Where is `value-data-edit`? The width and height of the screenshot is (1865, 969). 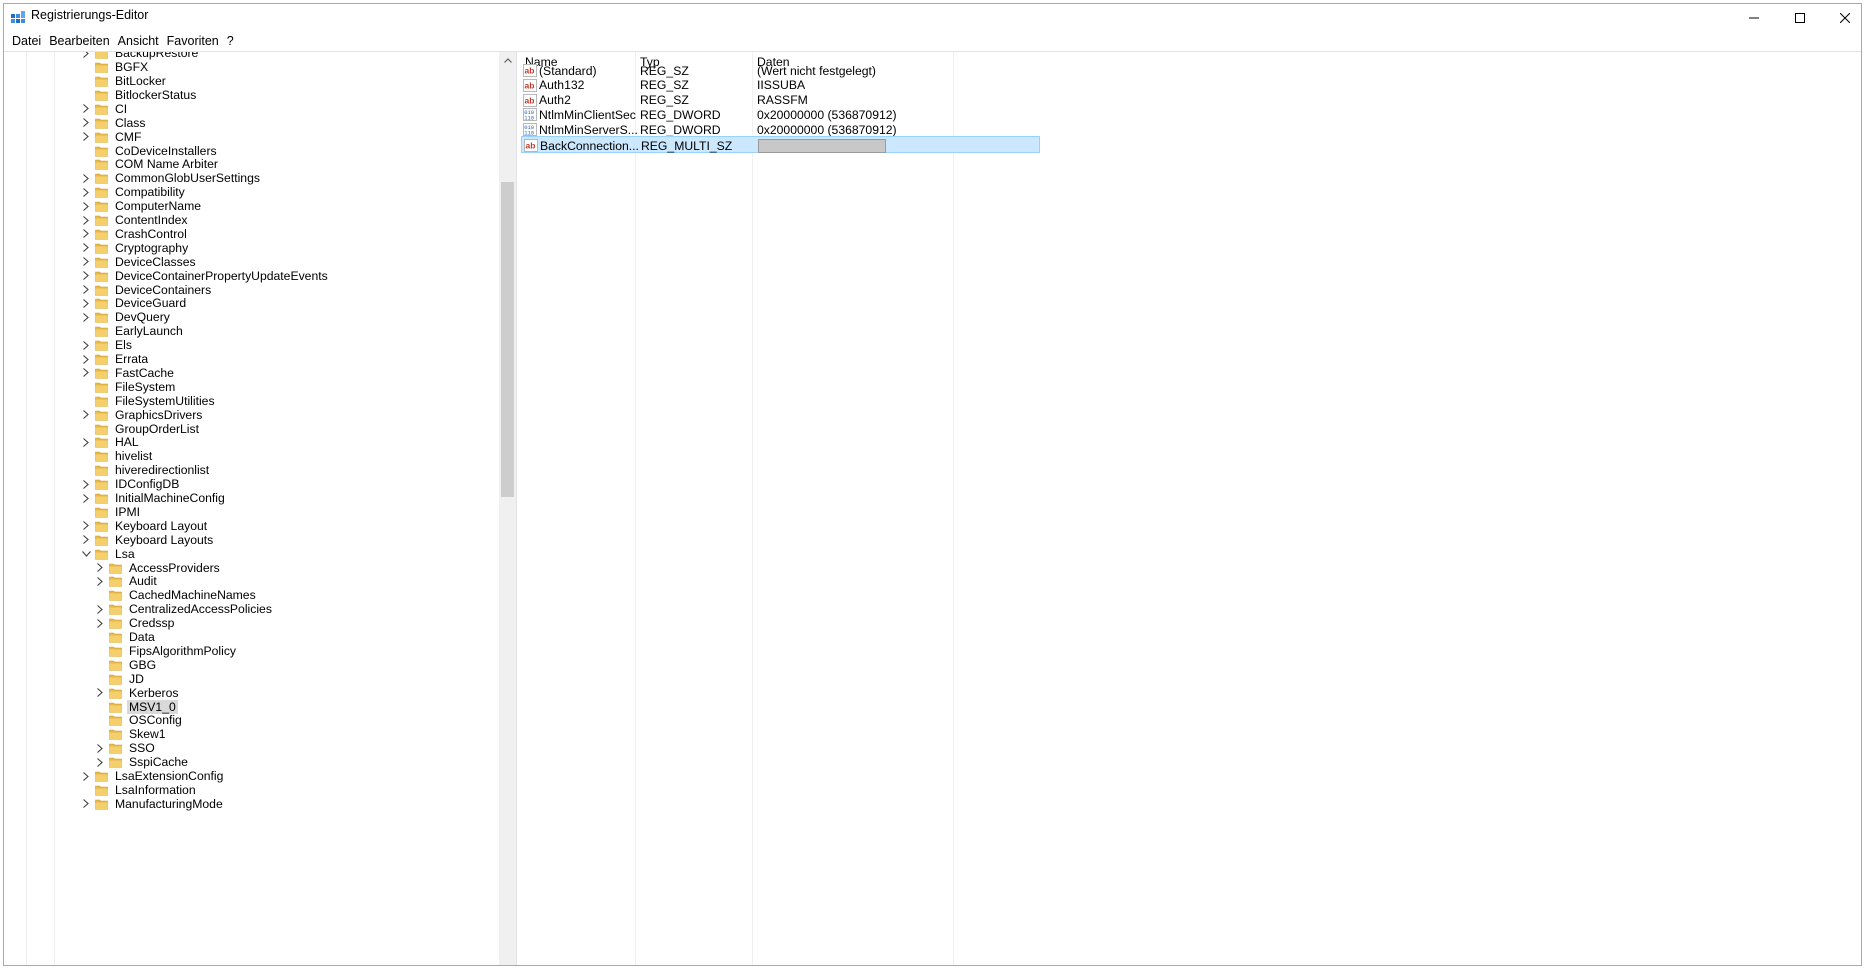 value-data-edit is located at coordinates (822, 145).